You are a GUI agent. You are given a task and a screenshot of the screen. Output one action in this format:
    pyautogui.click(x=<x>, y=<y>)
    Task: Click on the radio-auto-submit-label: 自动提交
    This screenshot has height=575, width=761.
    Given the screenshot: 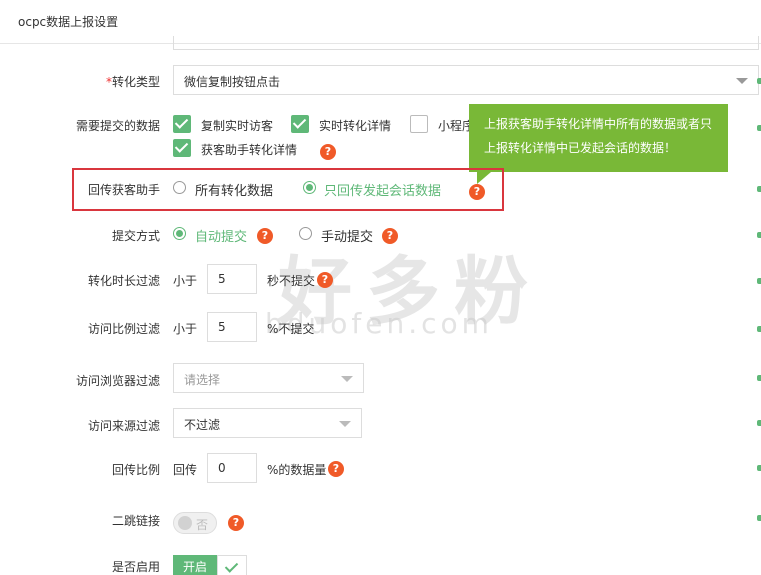 What is the action you would take?
    pyautogui.click(x=221, y=237)
    